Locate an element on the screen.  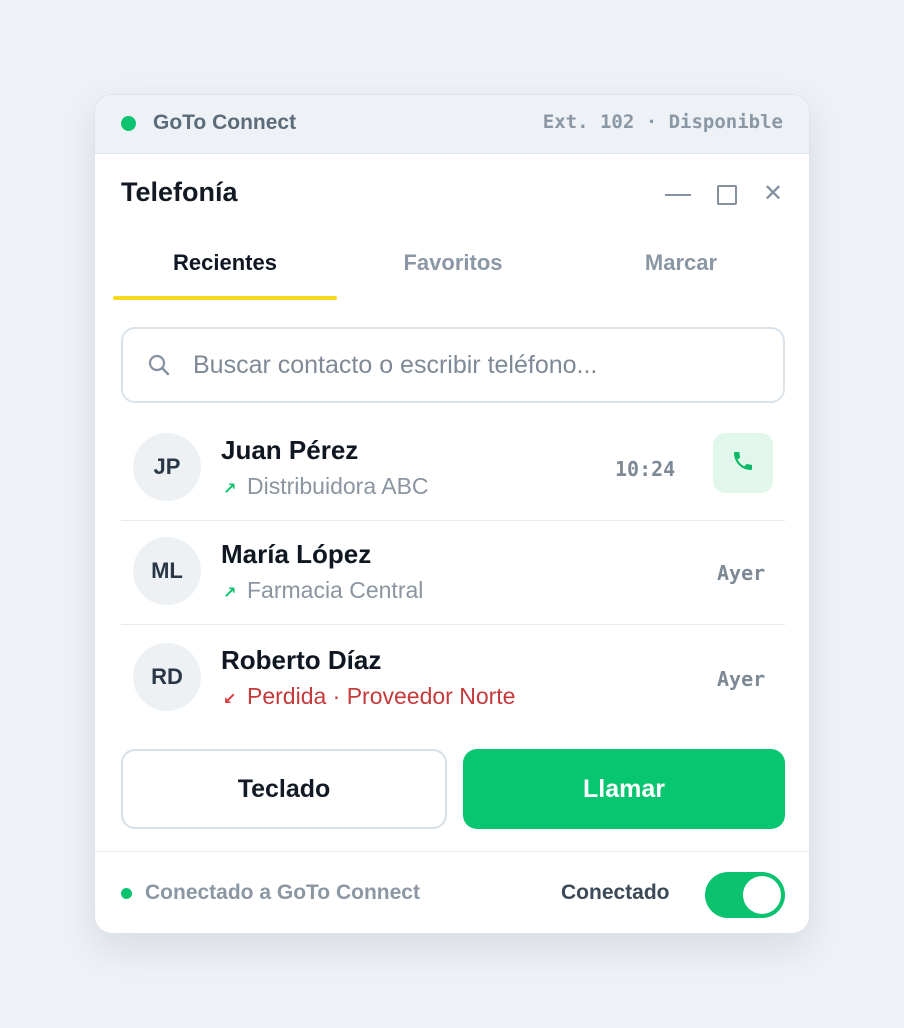
avatar: JP is located at coordinates (167, 467).